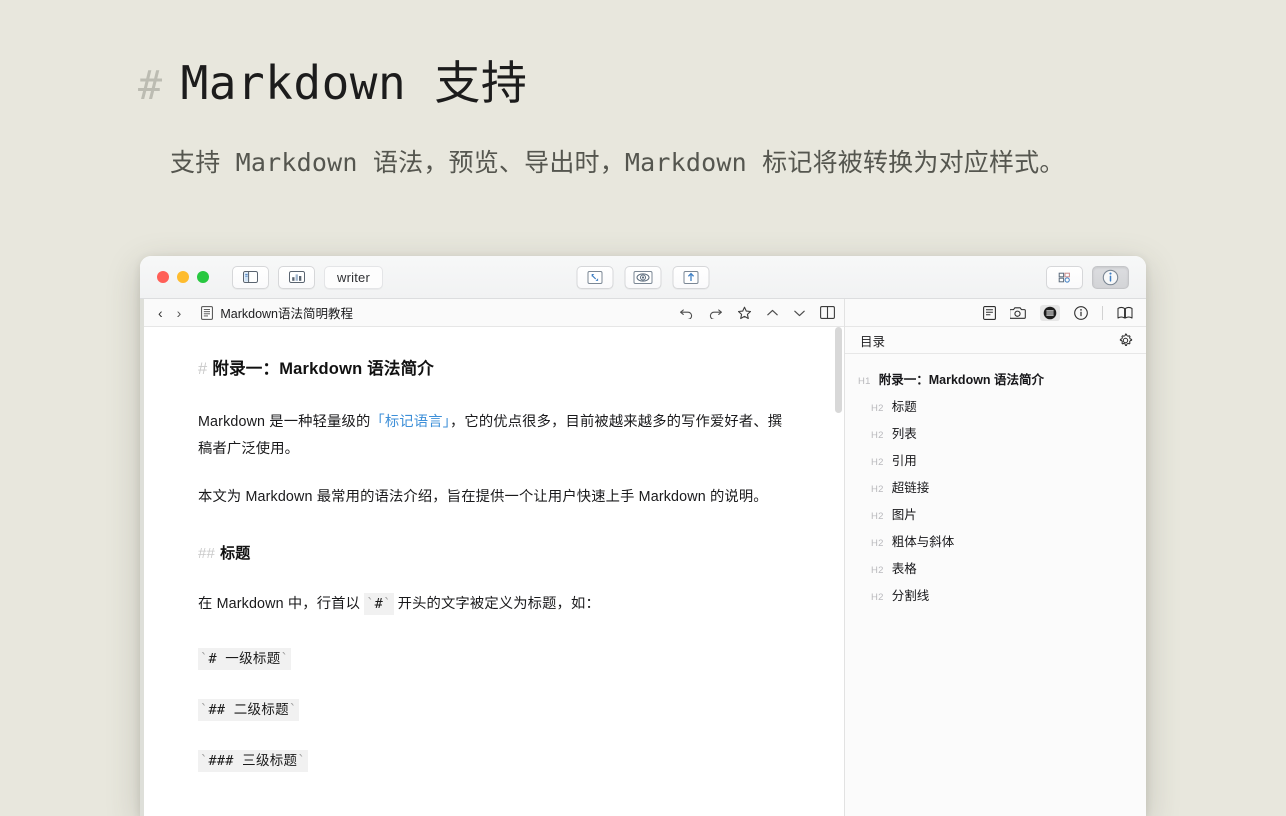 Image resolution: width=1286 pixels, height=816 pixels. What do you see at coordinates (910, 488) in the screenshot?
I see `toc-item-label: 超链接` at bounding box center [910, 488].